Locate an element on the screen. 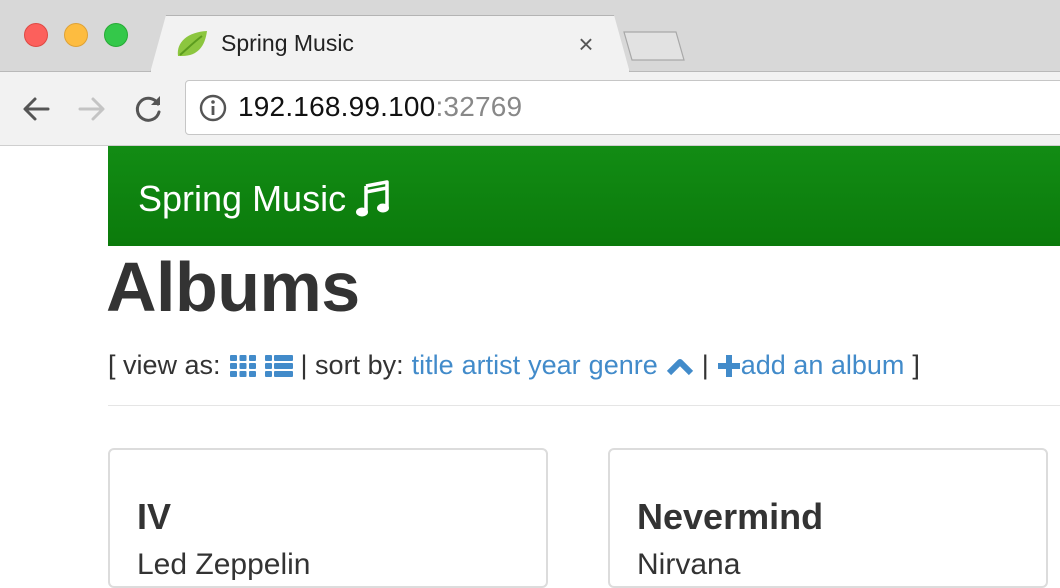 This screenshot has height=588, width=1060. plus-icon is located at coordinates (729, 366).